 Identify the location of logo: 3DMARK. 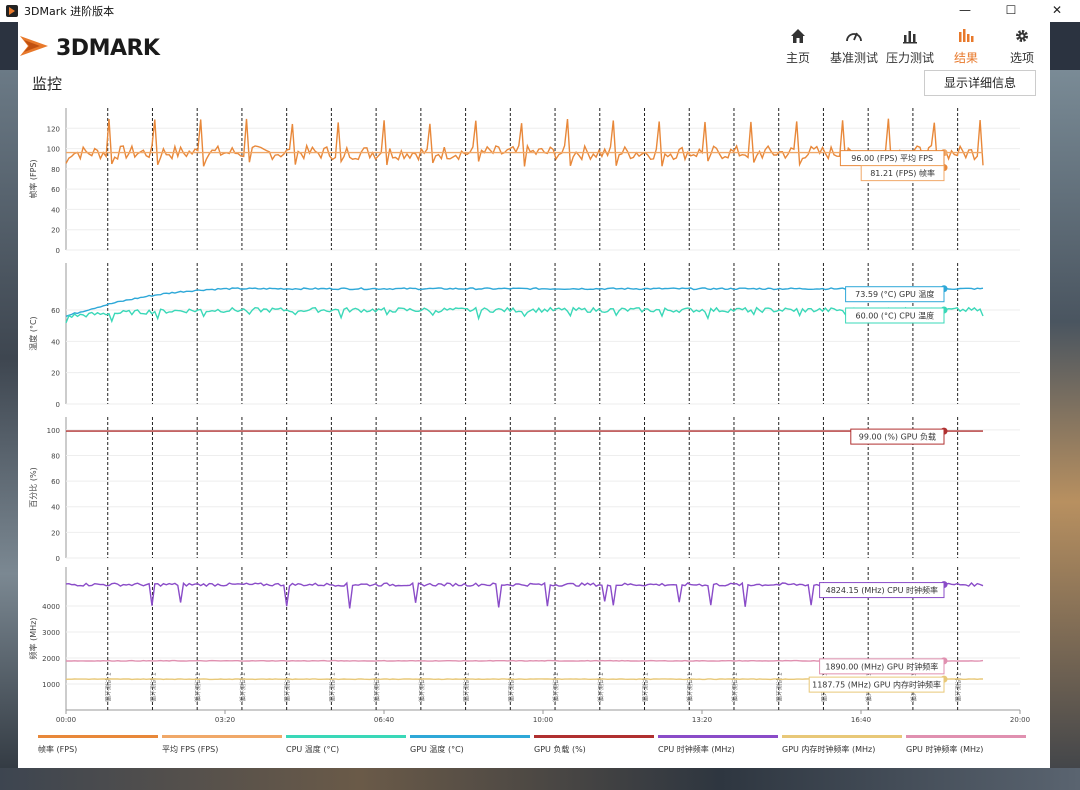
(98, 46).